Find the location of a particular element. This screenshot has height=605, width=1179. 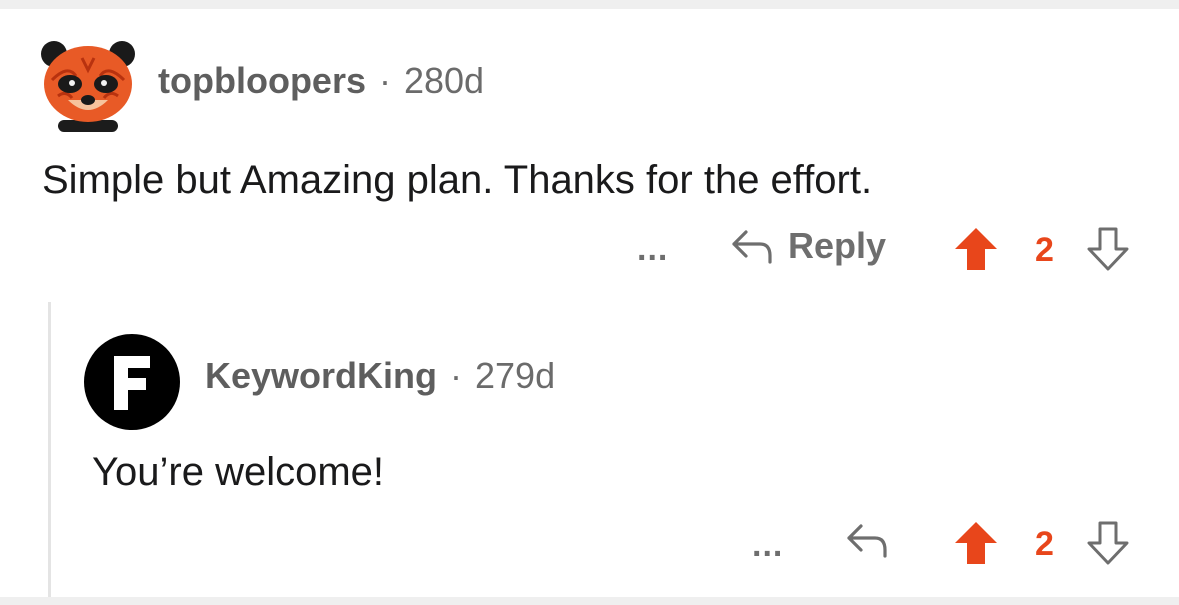

comment-meta: topbloopers · 280d is located at coordinates (321, 81).